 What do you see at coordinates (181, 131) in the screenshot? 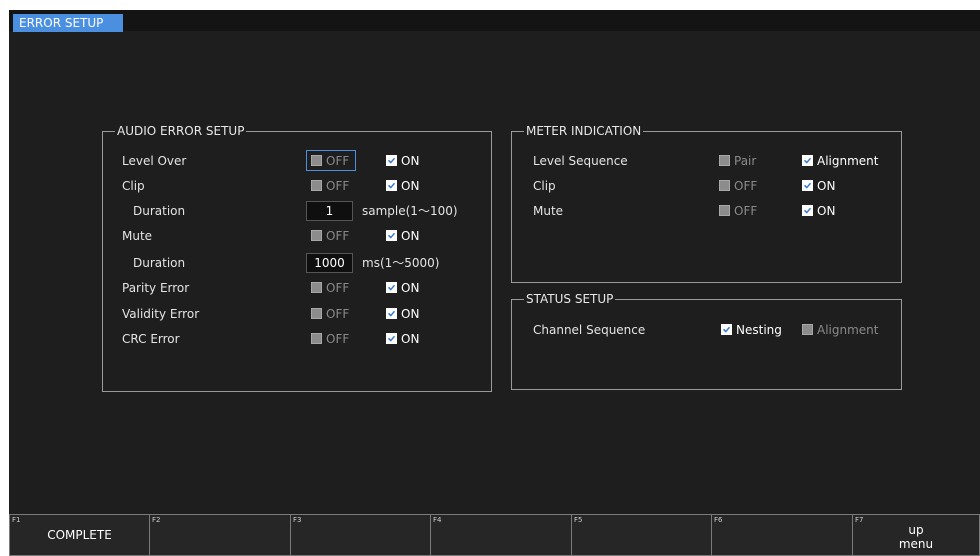
I see `audio-error-setup-title: AUDIO ERROR SETUP` at bounding box center [181, 131].